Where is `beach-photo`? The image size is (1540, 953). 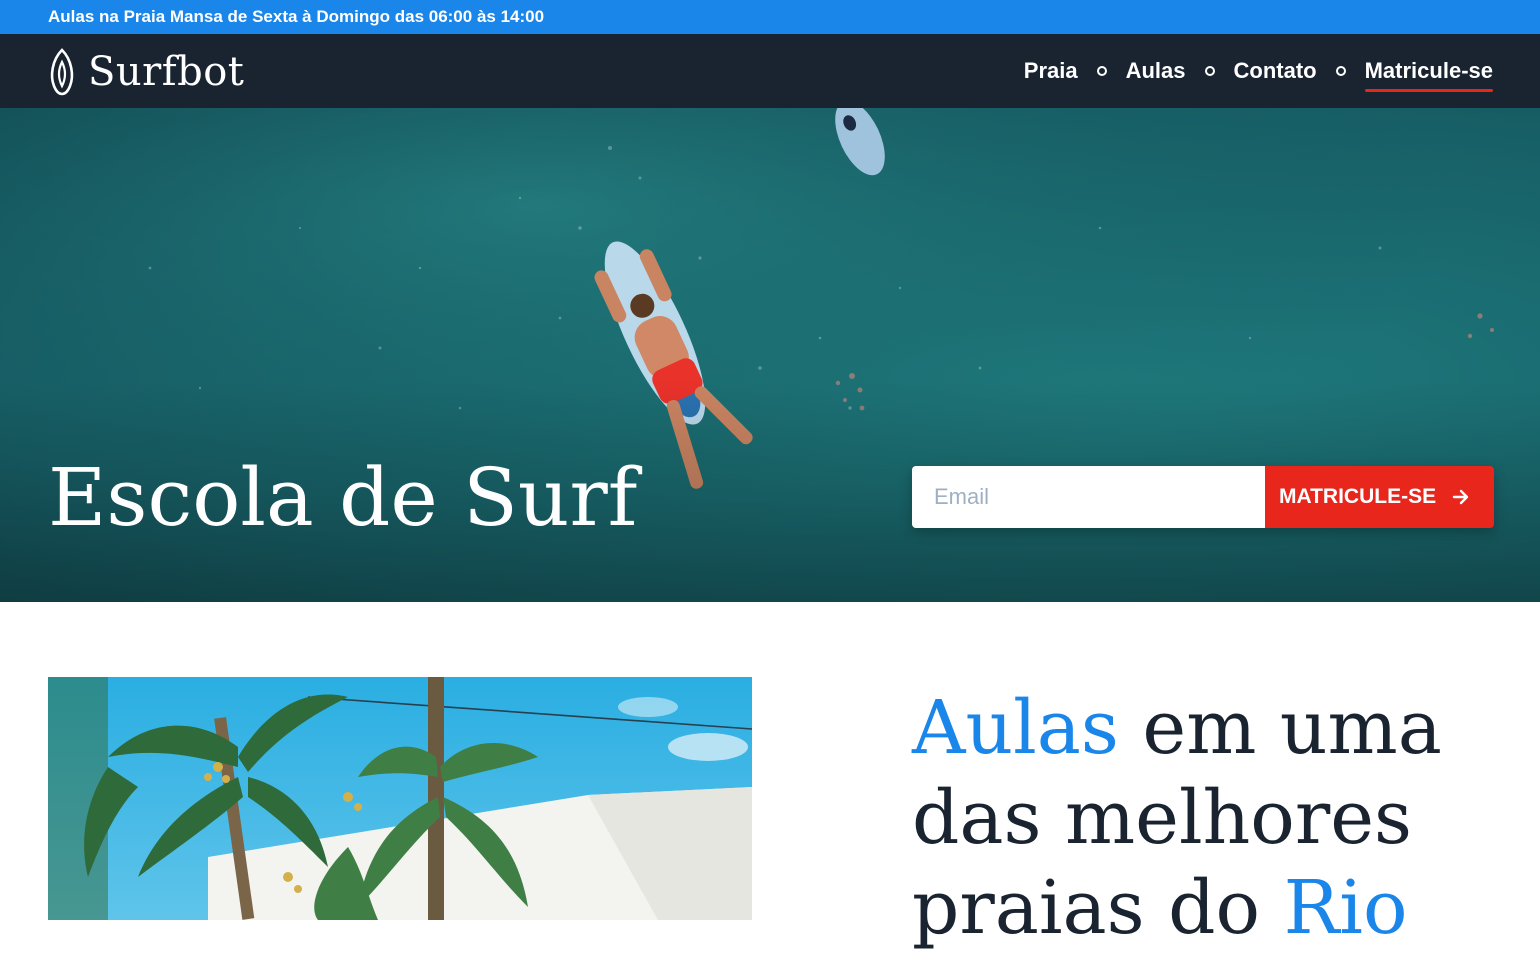 beach-photo is located at coordinates (400, 798).